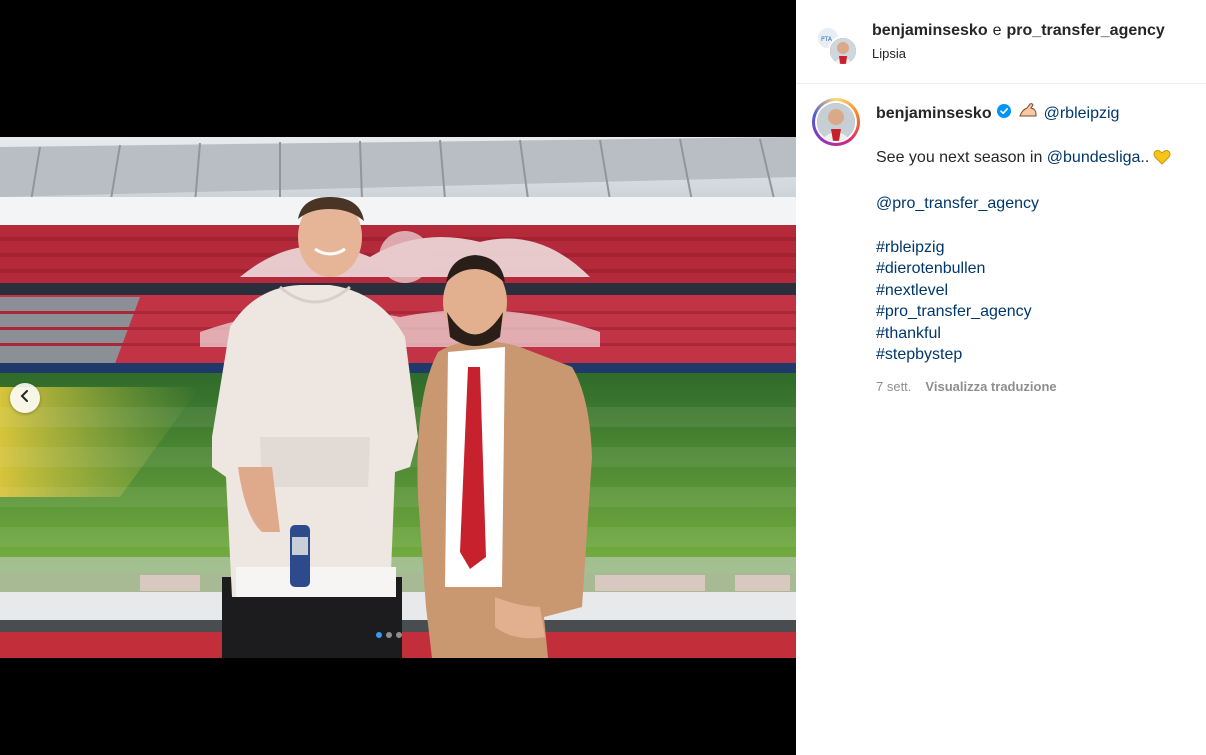 Image resolution: width=1206 pixels, height=755 pixels. What do you see at coordinates (934, 114) in the screenshot?
I see `caption-username: benjaminsesko` at bounding box center [934, 114].